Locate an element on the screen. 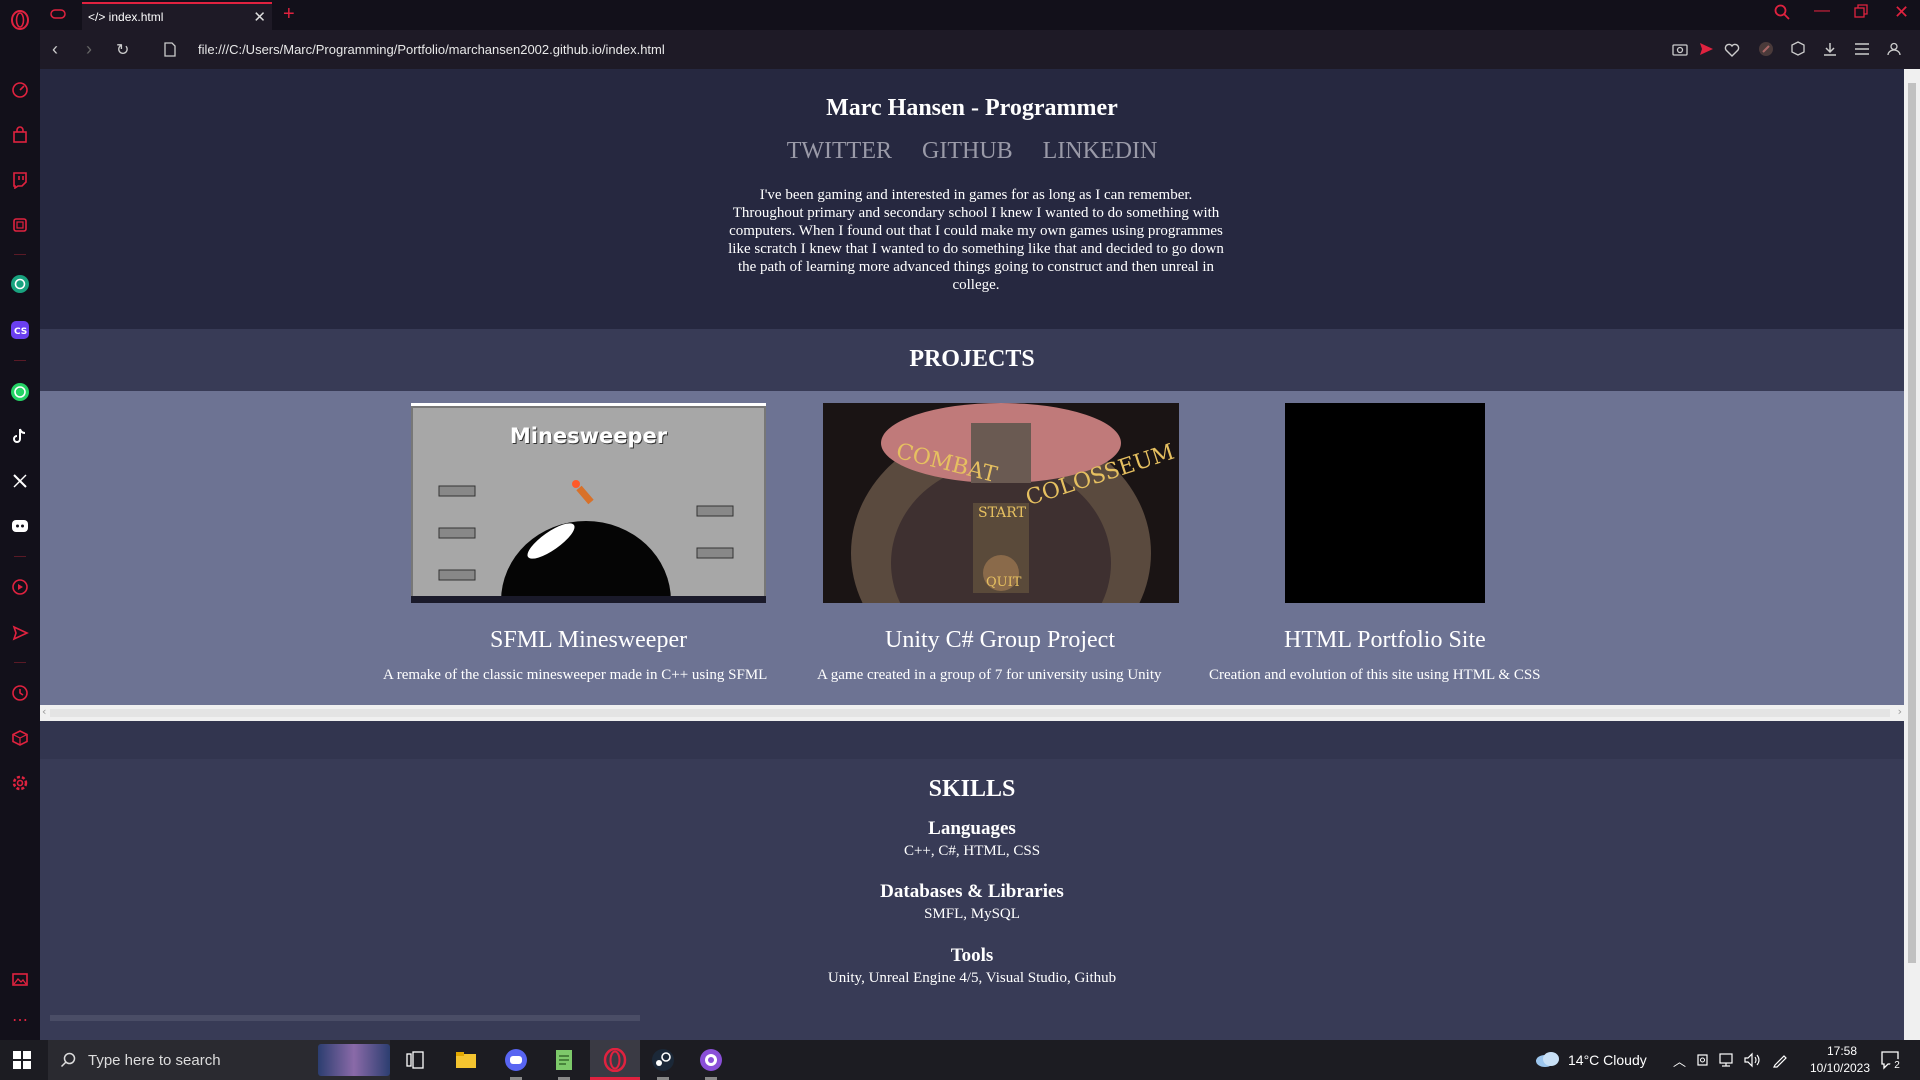 The image size is (1920, 1080). task-view-icon is located at coordinates (416, 1060).